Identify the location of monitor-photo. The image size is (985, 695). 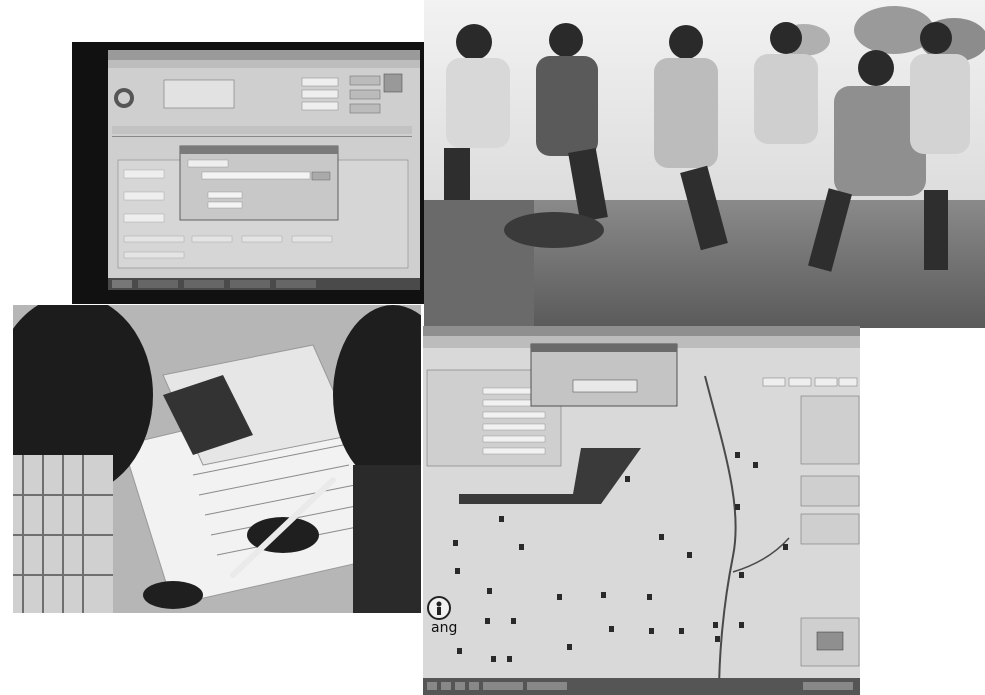
(248, 173).